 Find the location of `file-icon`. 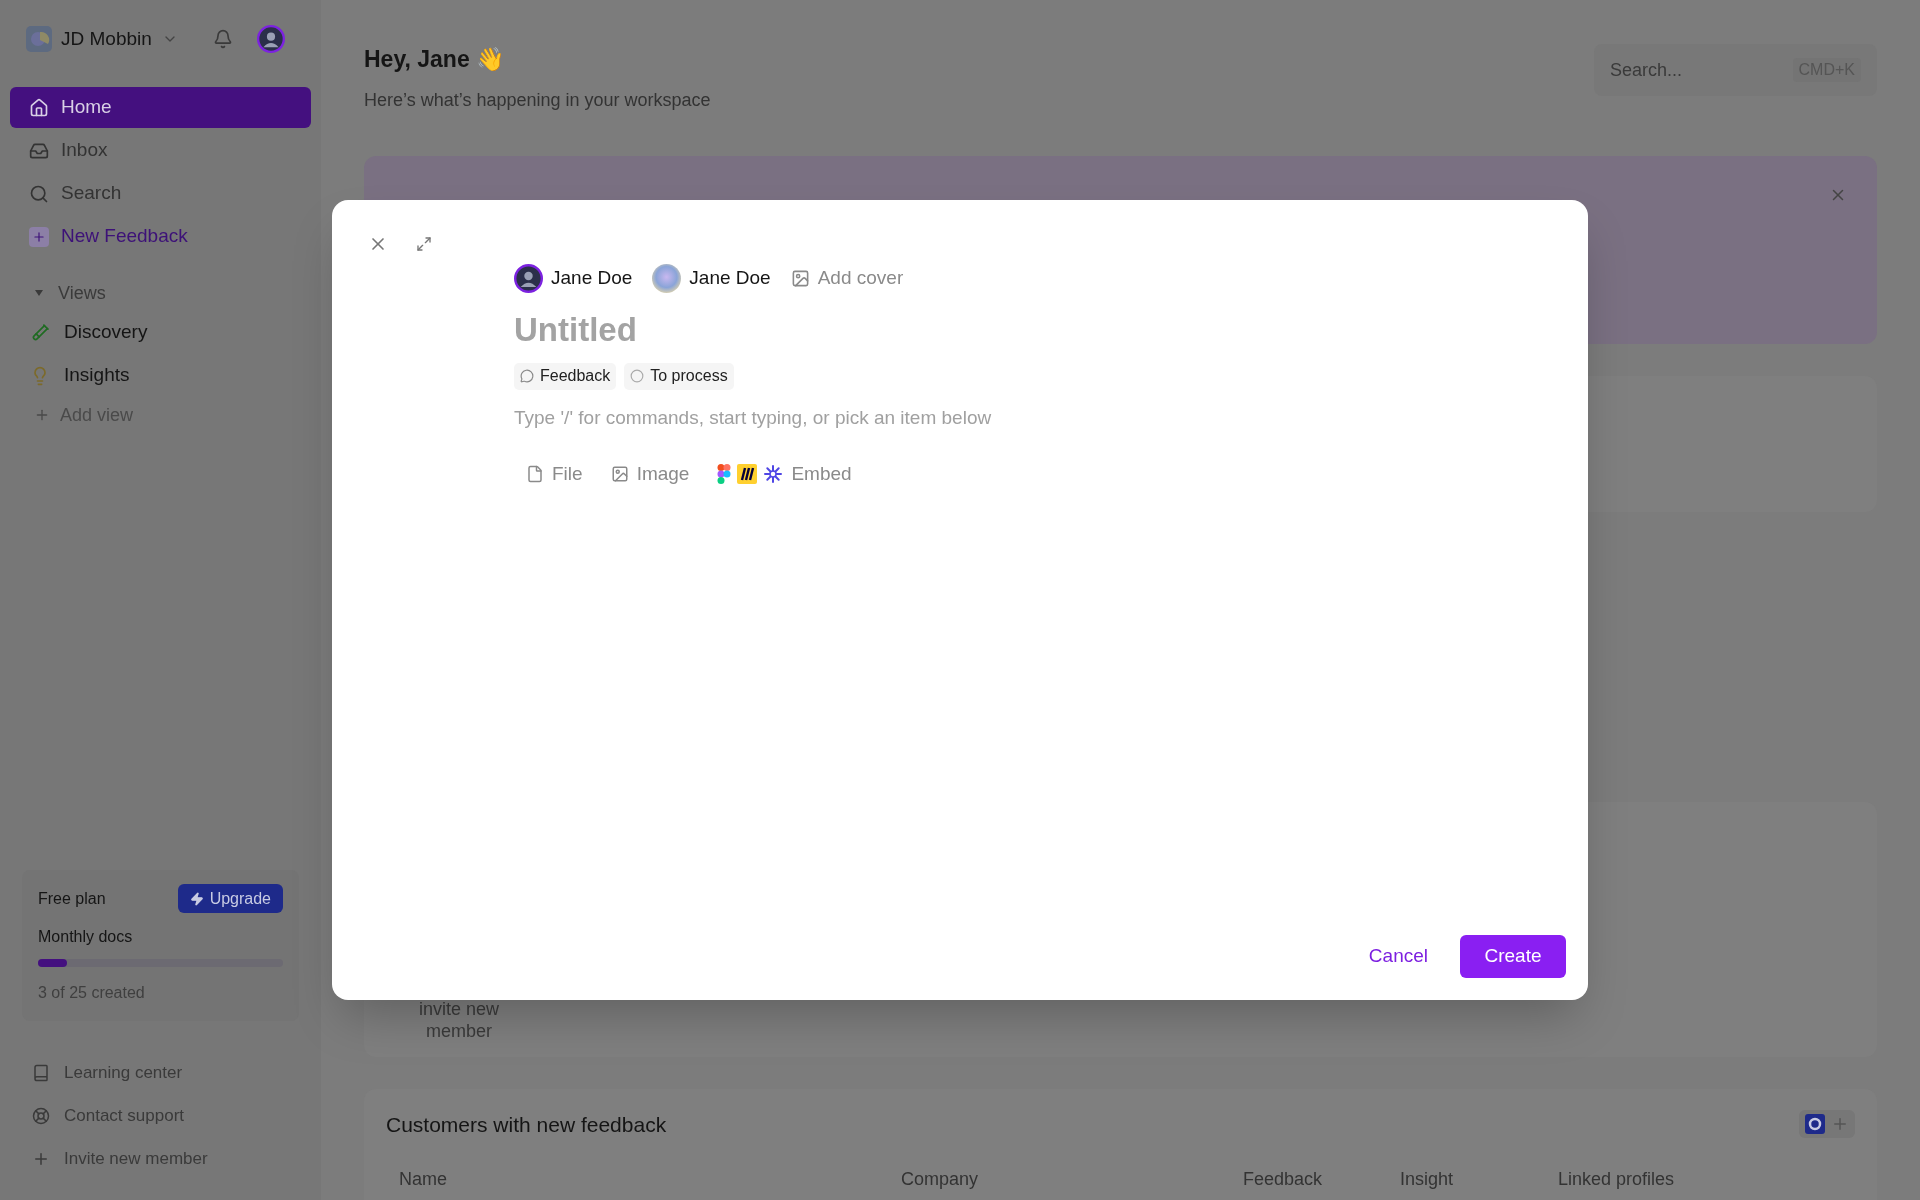

file-icon is located at coordinates (535, 474).